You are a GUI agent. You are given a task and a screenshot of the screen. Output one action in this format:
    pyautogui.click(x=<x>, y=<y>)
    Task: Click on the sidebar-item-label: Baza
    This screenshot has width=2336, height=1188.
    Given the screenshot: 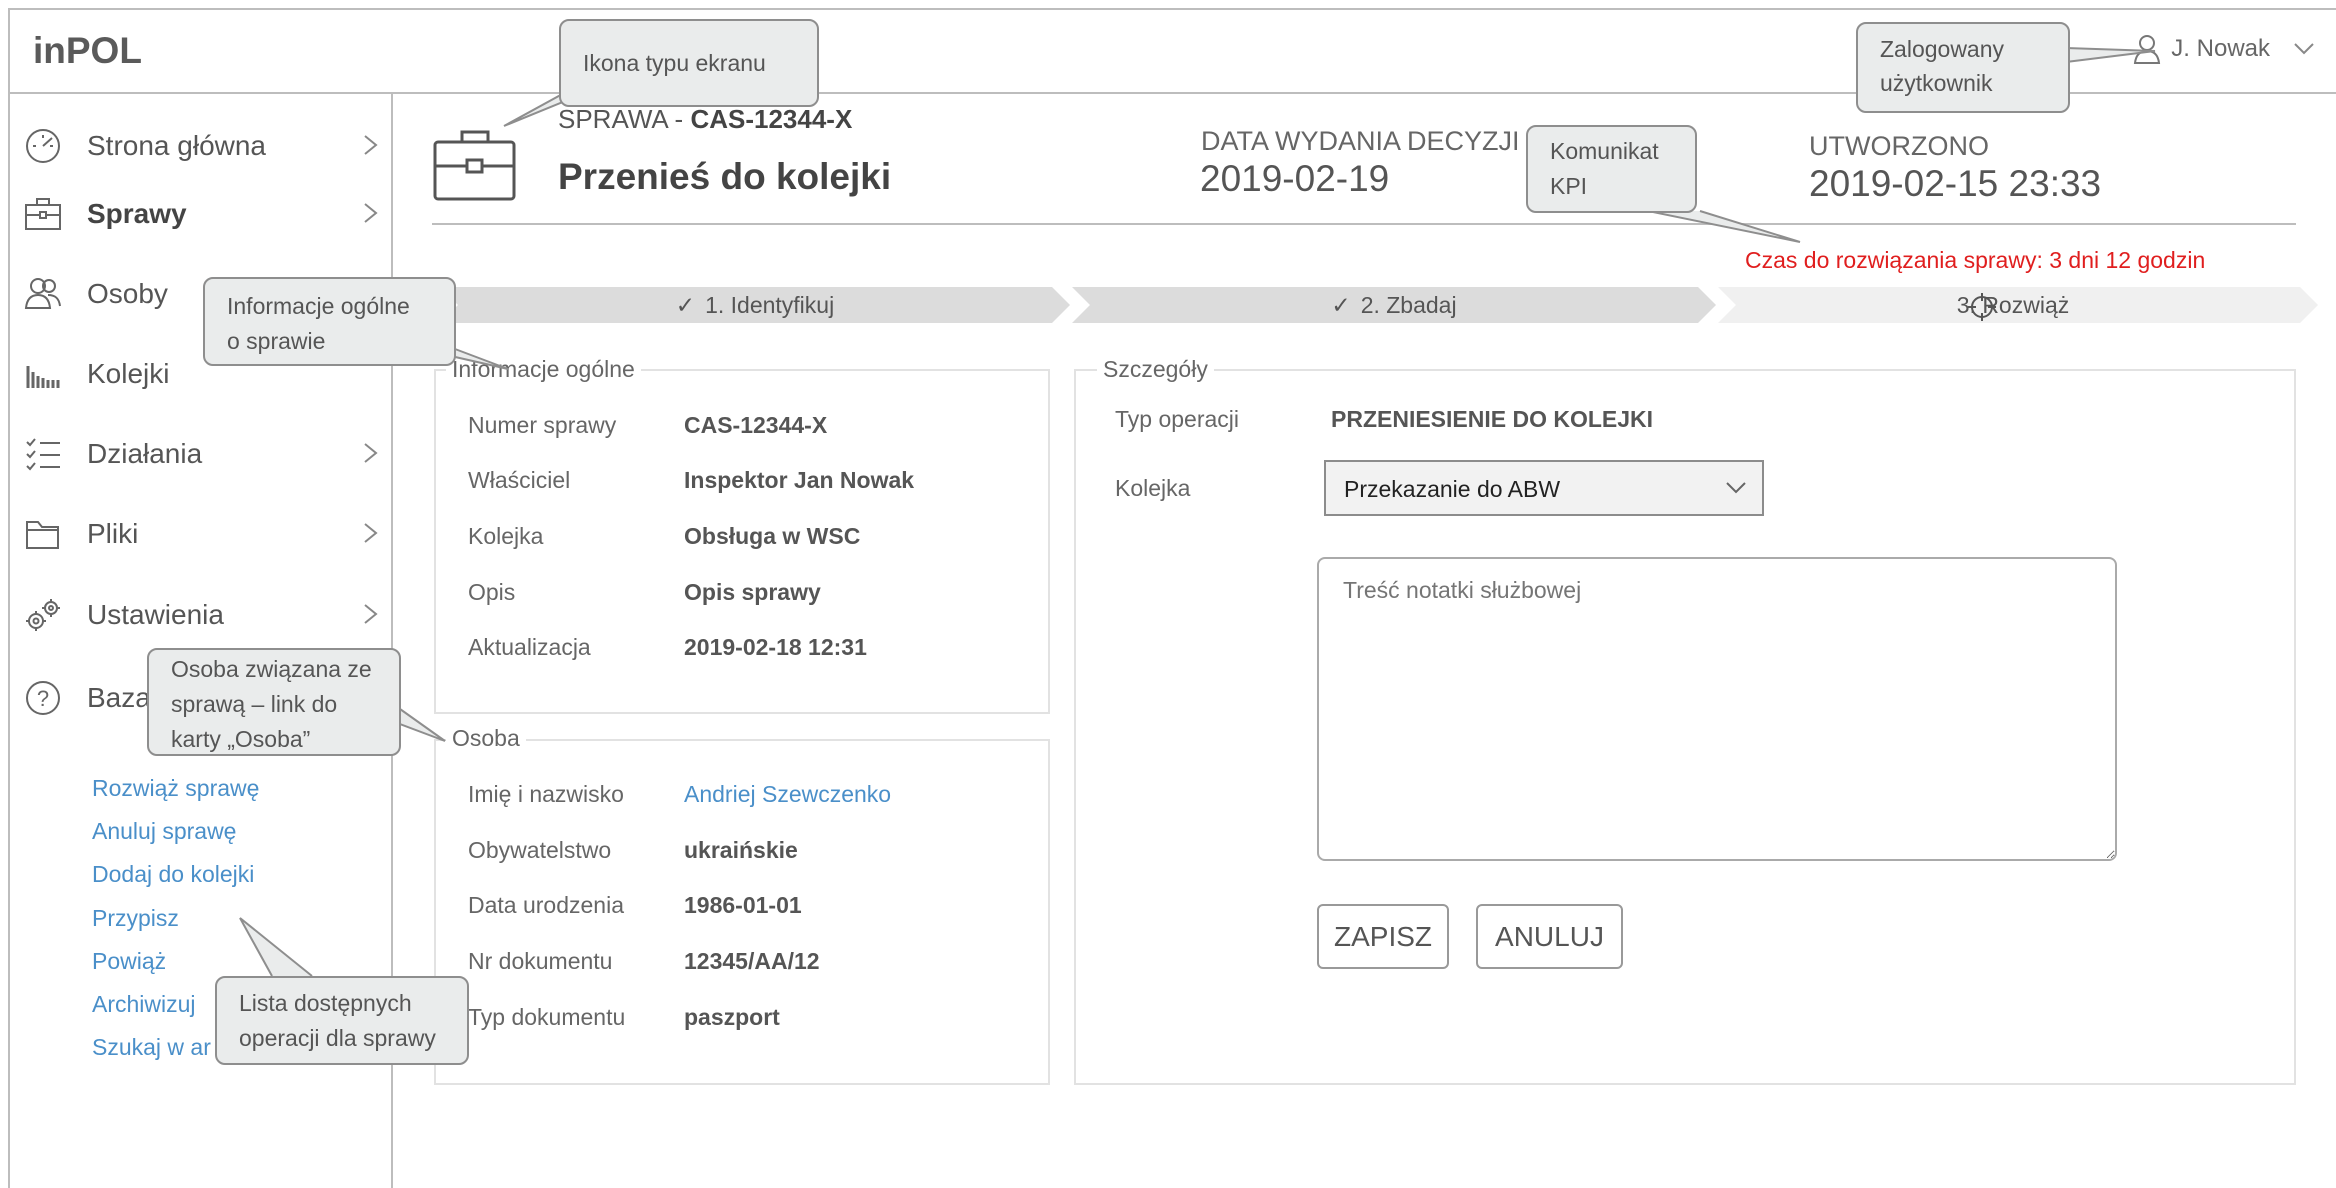 What is the action you would take?
    pyautogui.click(x=119, y=697)
    